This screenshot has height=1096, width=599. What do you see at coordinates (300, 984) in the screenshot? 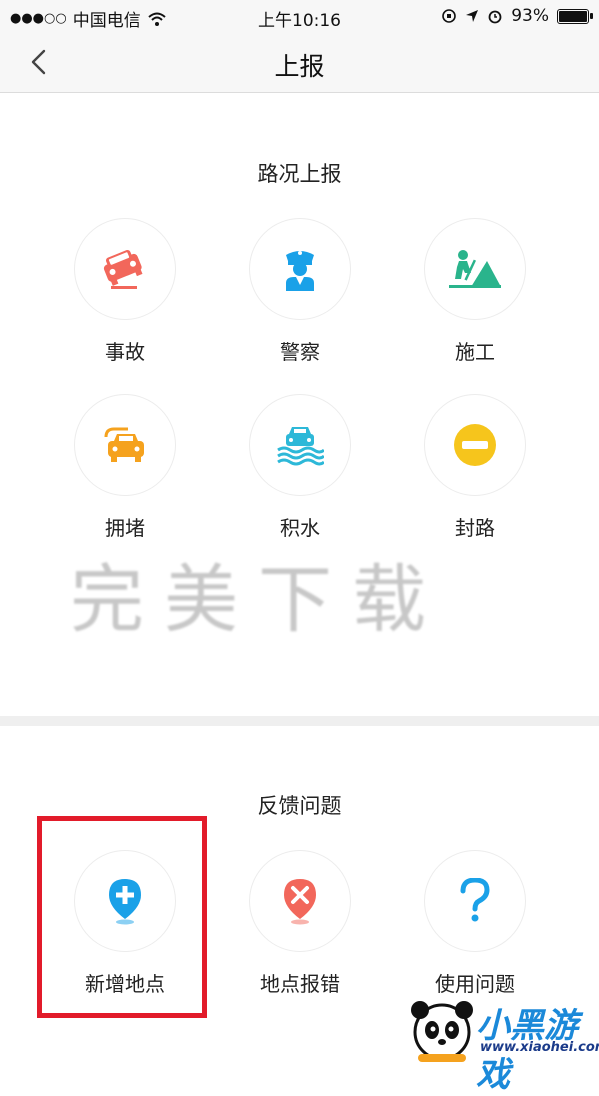
I see `location-error-label: 地点报错` at bounding box center [300, 984].